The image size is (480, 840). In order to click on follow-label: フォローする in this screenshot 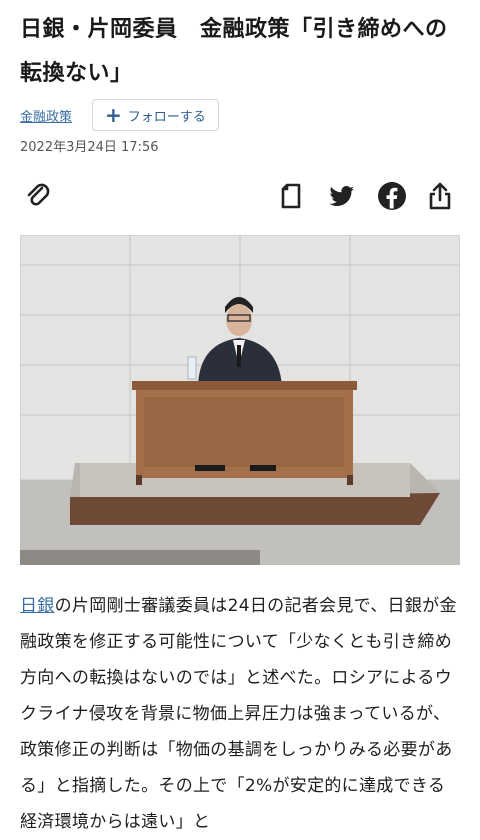, I will do `click(166, 117)`.